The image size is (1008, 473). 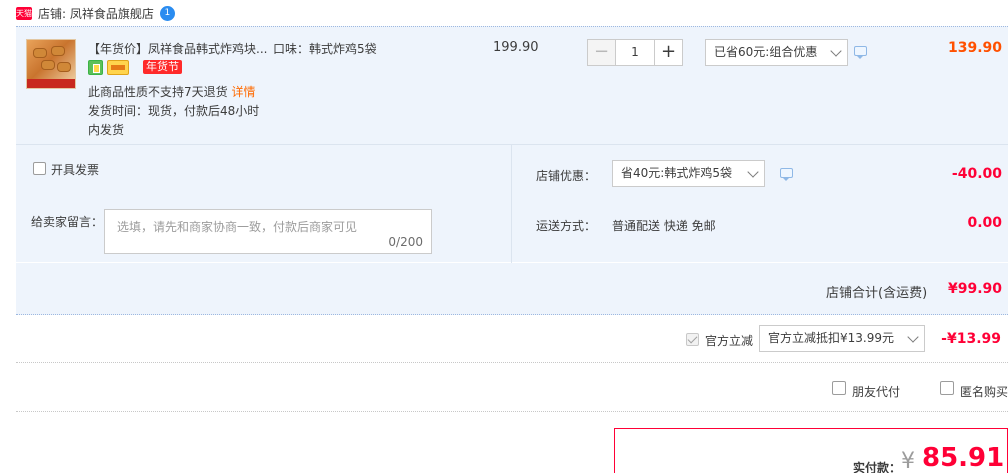 I want to click on invoice-checkbox, so click(x=39, y=168).